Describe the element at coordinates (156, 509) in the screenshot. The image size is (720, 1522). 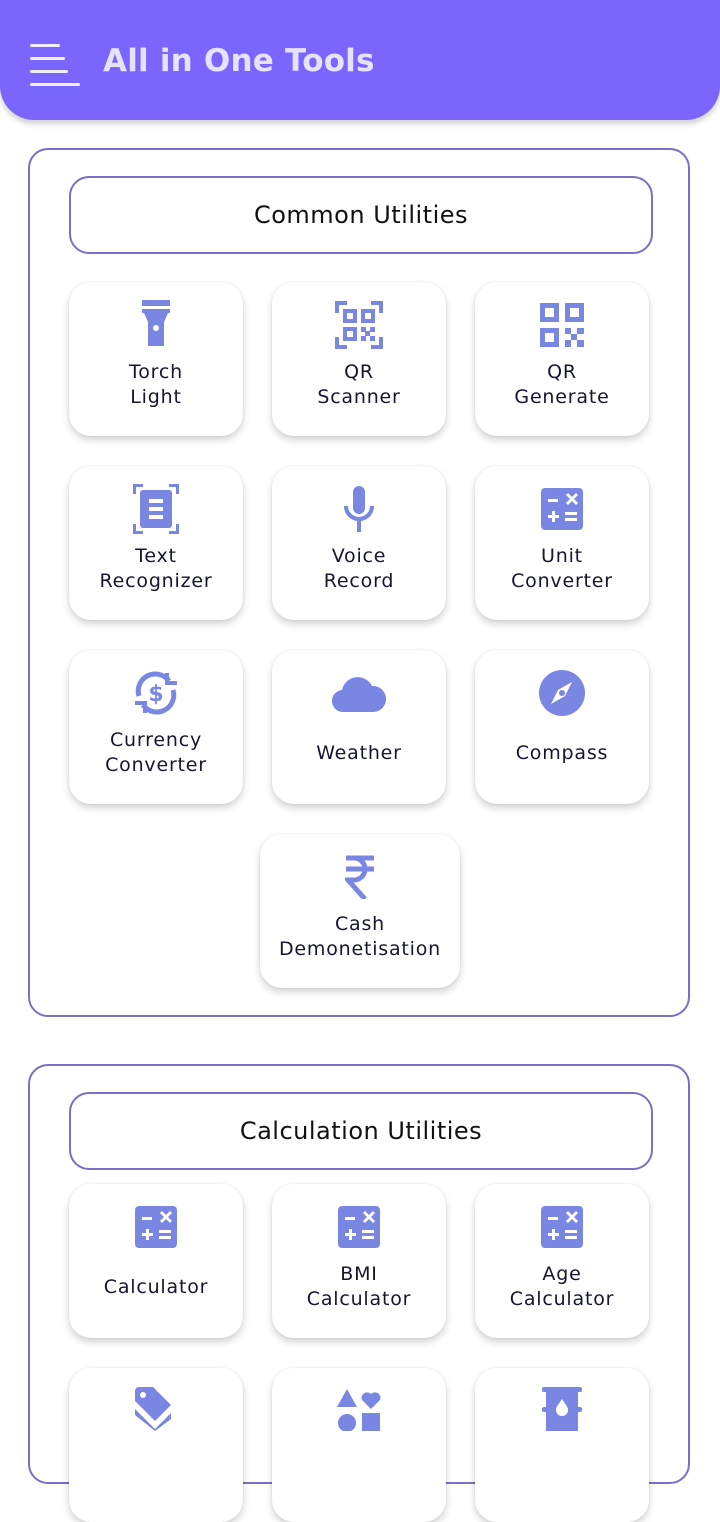
I see `document-scanner-icon` at that location.